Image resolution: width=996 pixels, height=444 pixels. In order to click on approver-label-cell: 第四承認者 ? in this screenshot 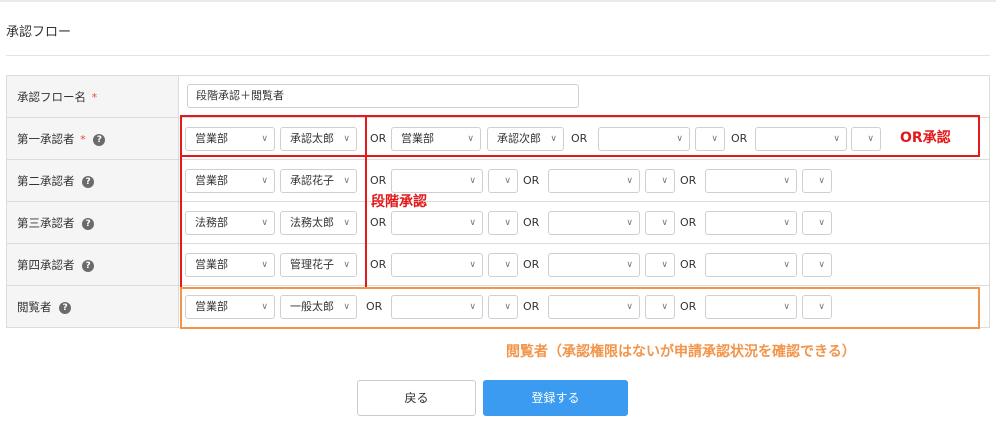, I will do `click(92, 264)`.